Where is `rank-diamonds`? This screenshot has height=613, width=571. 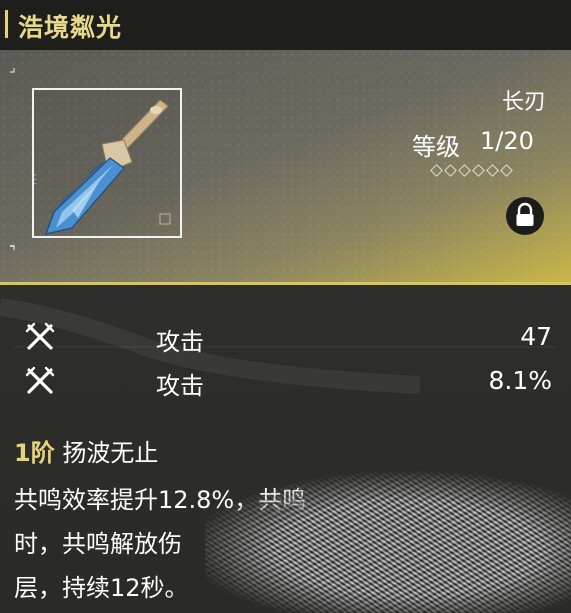
rank-diamonds is located at coordinates (471, 170).